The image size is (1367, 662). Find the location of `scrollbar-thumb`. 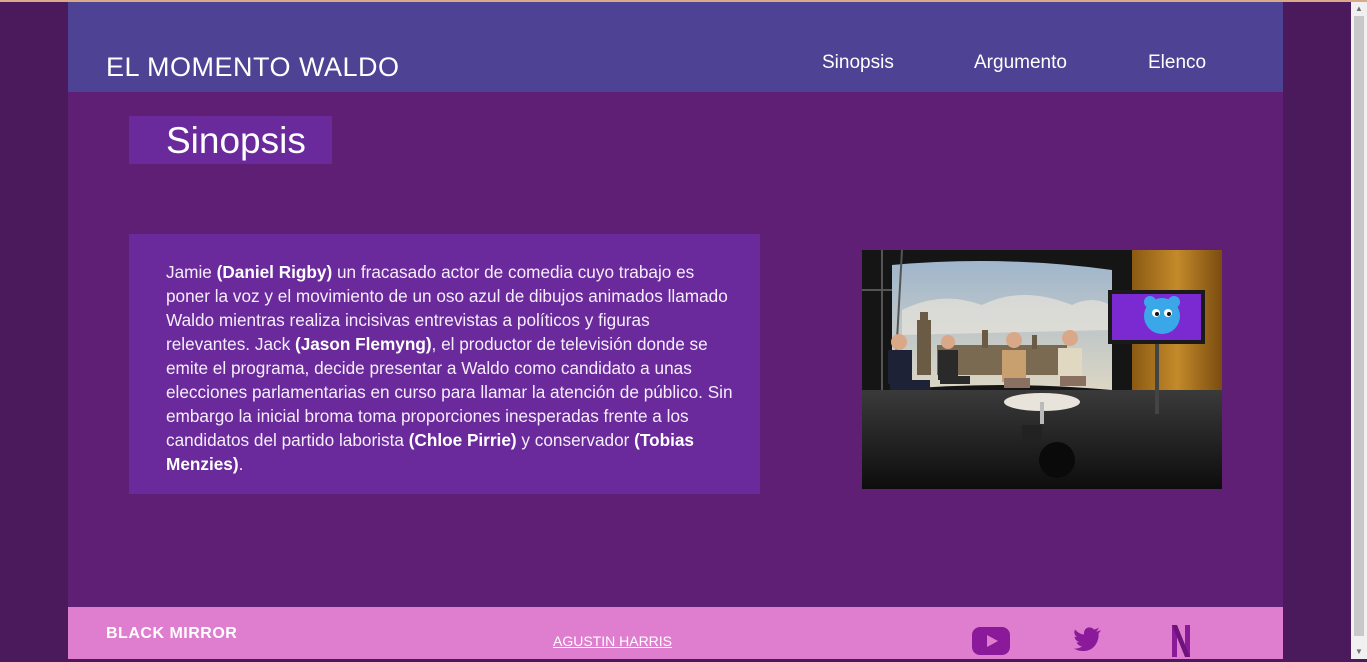

scrollbar-thumb is located at coordinates (1359, 326).